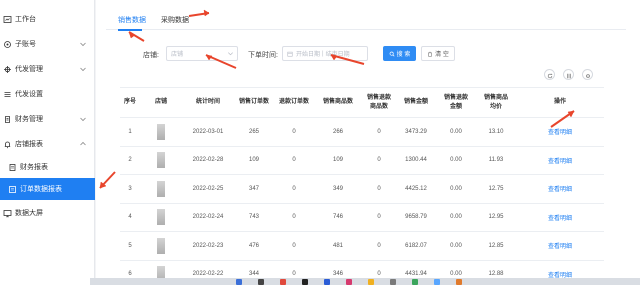 The image size is (640, 285). What do you see at coordinates (29, 94) in the screenshot?
I see `sidebar-item-label: 代发设置` at bounding box center [29, 94].